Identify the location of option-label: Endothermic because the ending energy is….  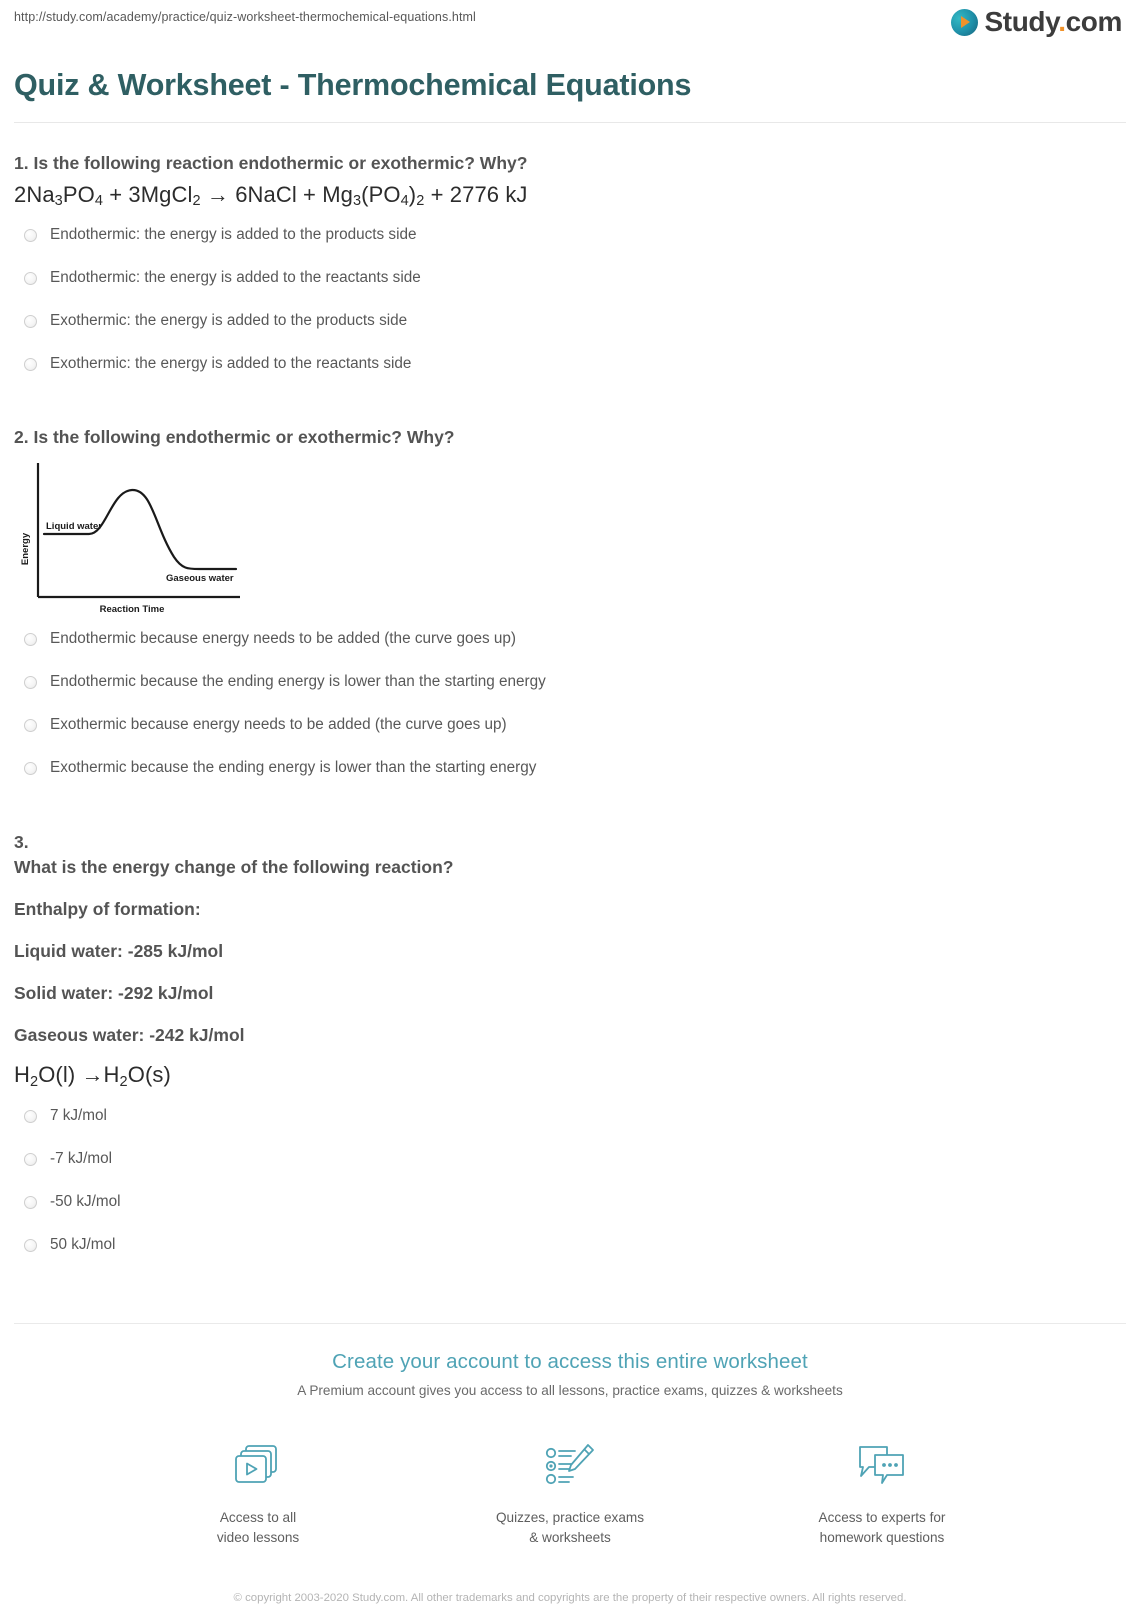
(298, 682).